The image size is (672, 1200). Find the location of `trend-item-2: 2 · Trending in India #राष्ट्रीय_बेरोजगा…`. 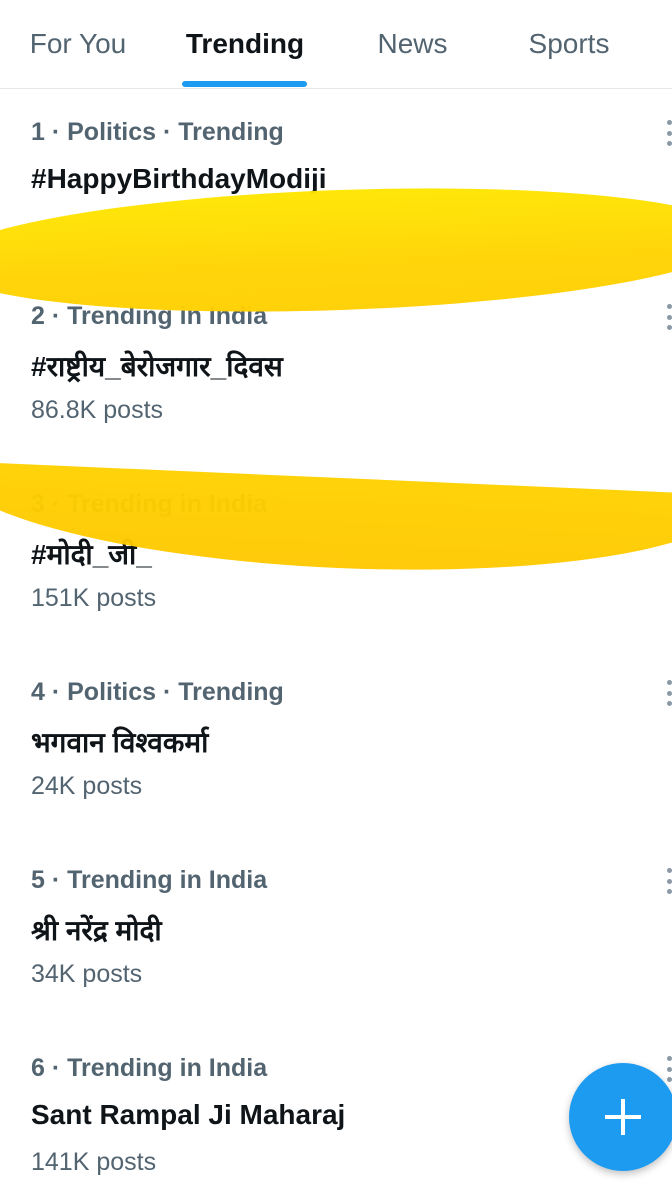

trend-item-2: 2 · Trending in India #राष्ट्रीय_बेरोजगा… is located at coordinates (336, 372).